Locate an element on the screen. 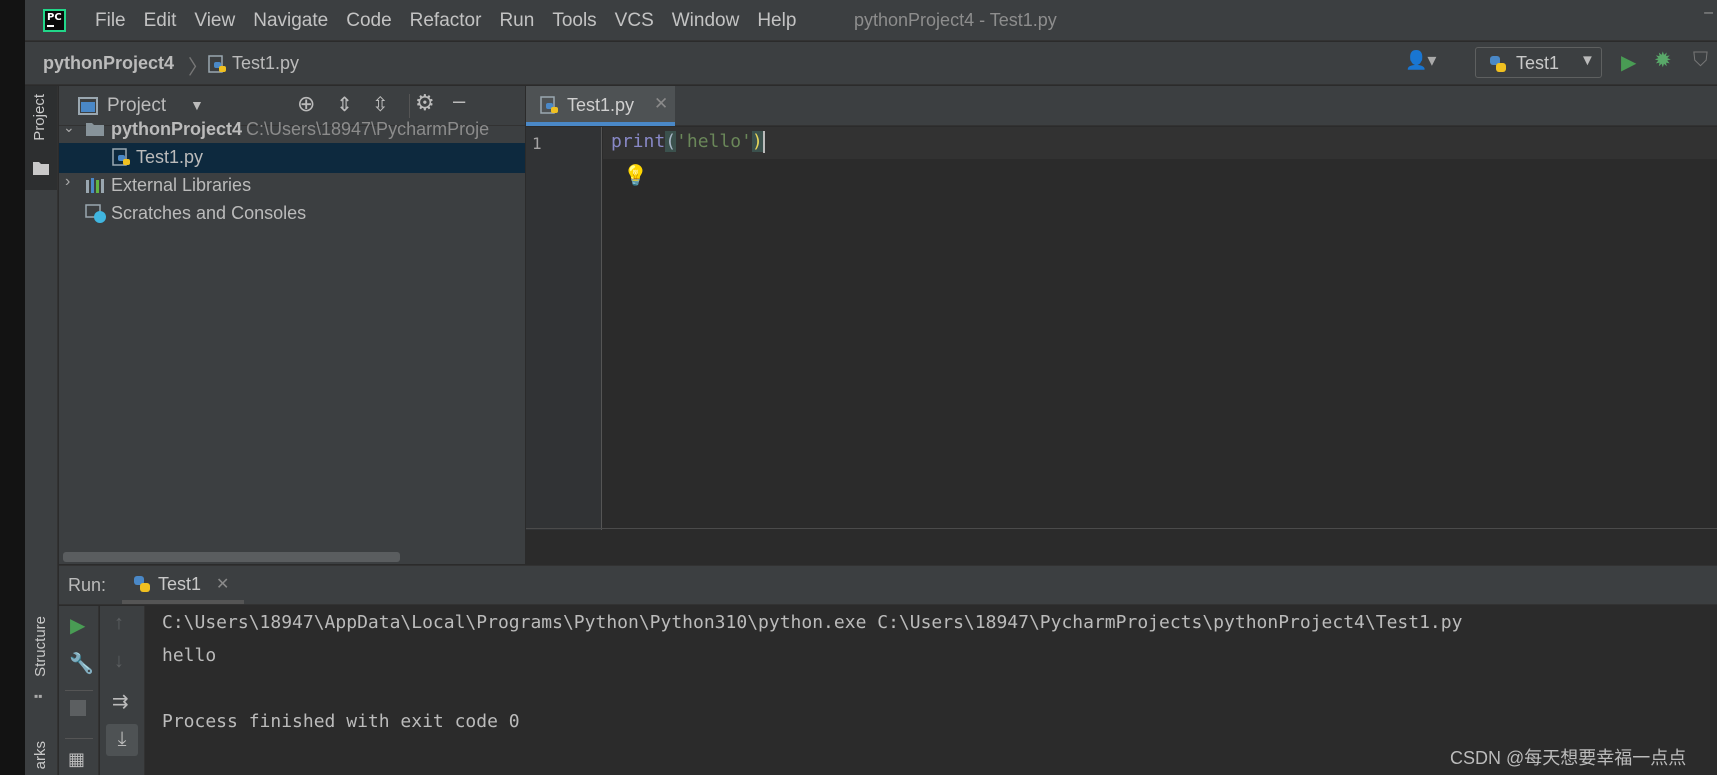 This screenshot has width=1717, height=775. run-button: ▶ is located at coordinates (1628, 62).